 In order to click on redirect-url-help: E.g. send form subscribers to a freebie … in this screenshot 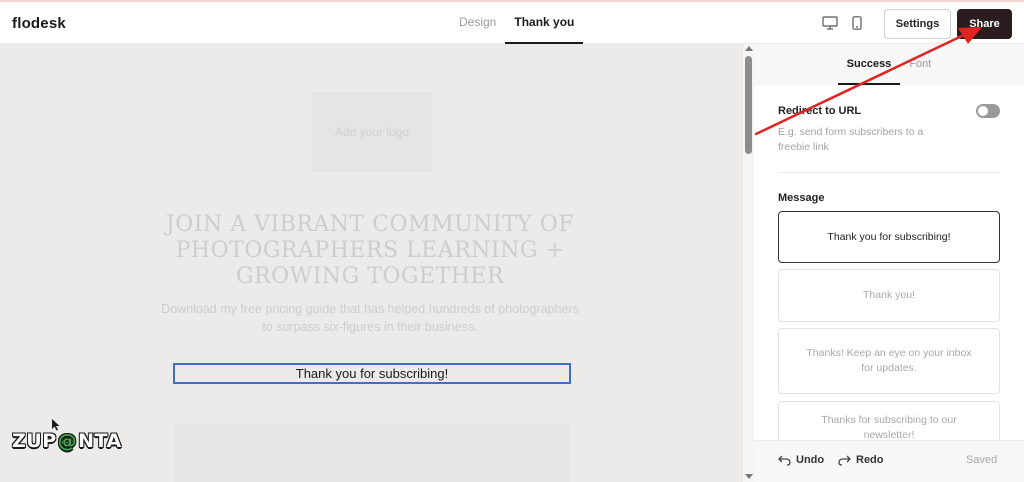, I will do `click(851, 139)`.